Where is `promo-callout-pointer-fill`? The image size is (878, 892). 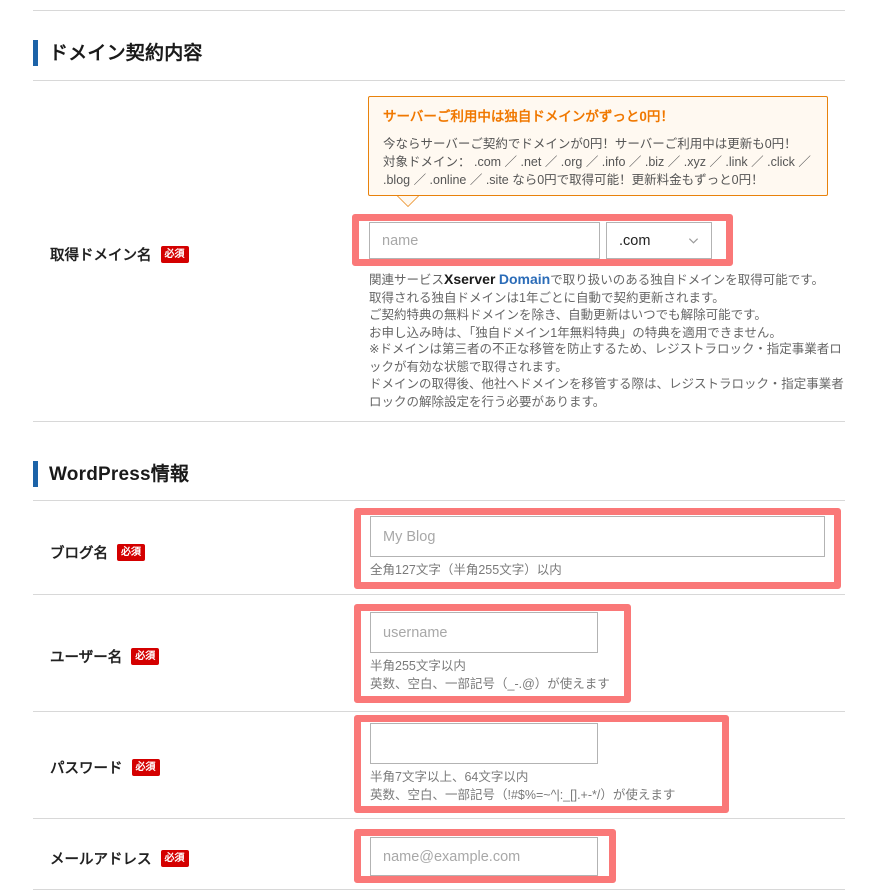 promo-callout-pointer-fill is located at coordinates (408, 201).